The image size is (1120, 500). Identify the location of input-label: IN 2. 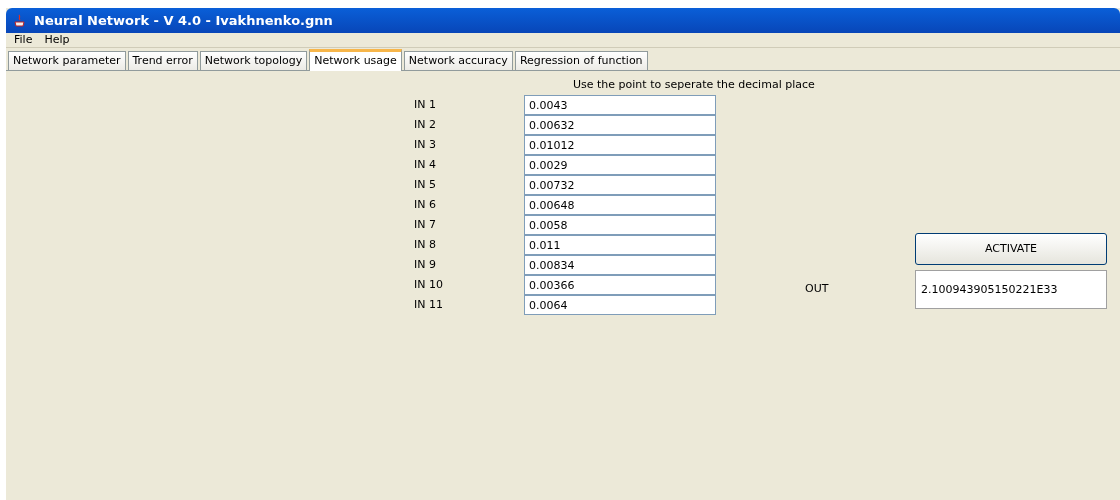
(425, 124).